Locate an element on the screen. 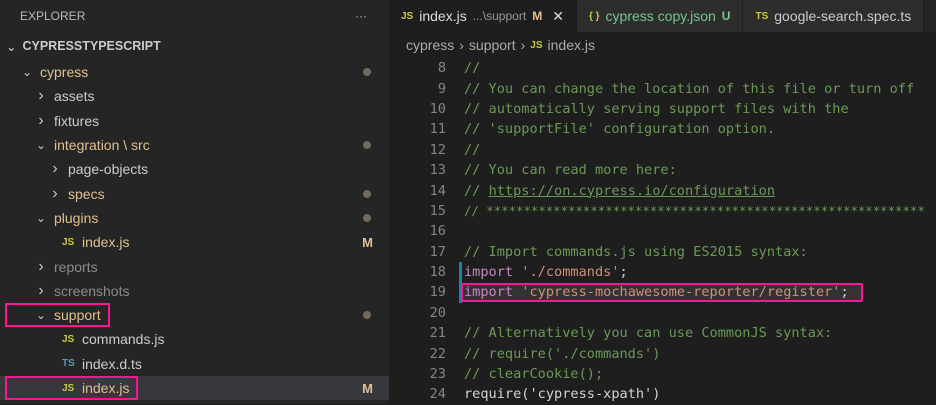 This screenshot has height=405, width=936. tree-item-content: ⌄ integration \ src is located at coordinates (82, 145).